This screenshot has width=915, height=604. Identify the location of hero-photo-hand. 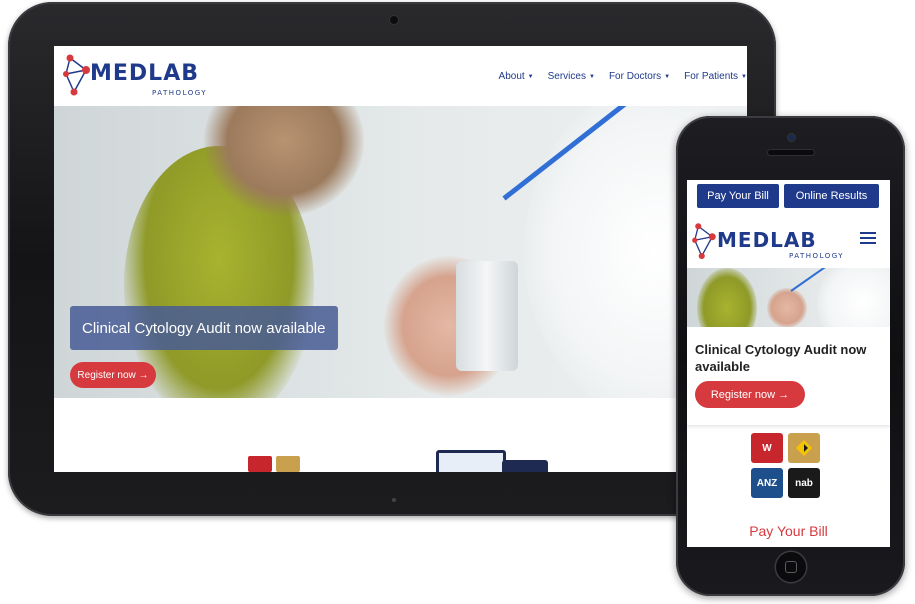
(787, 307).